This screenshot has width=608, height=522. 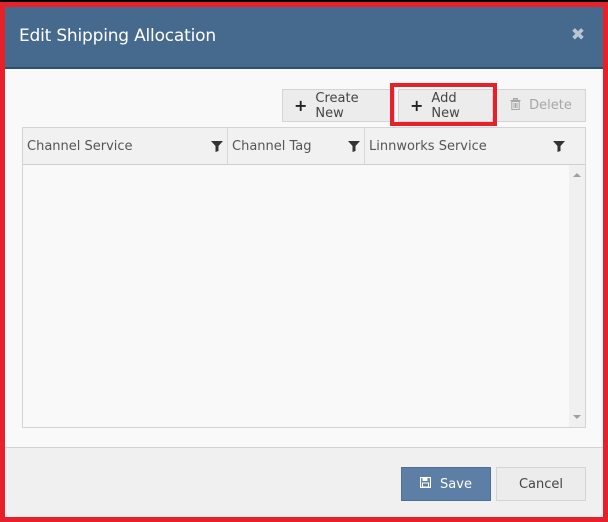 I want to click on column-header-channel-tag: Channel Tag, so click(x=296, y=146).